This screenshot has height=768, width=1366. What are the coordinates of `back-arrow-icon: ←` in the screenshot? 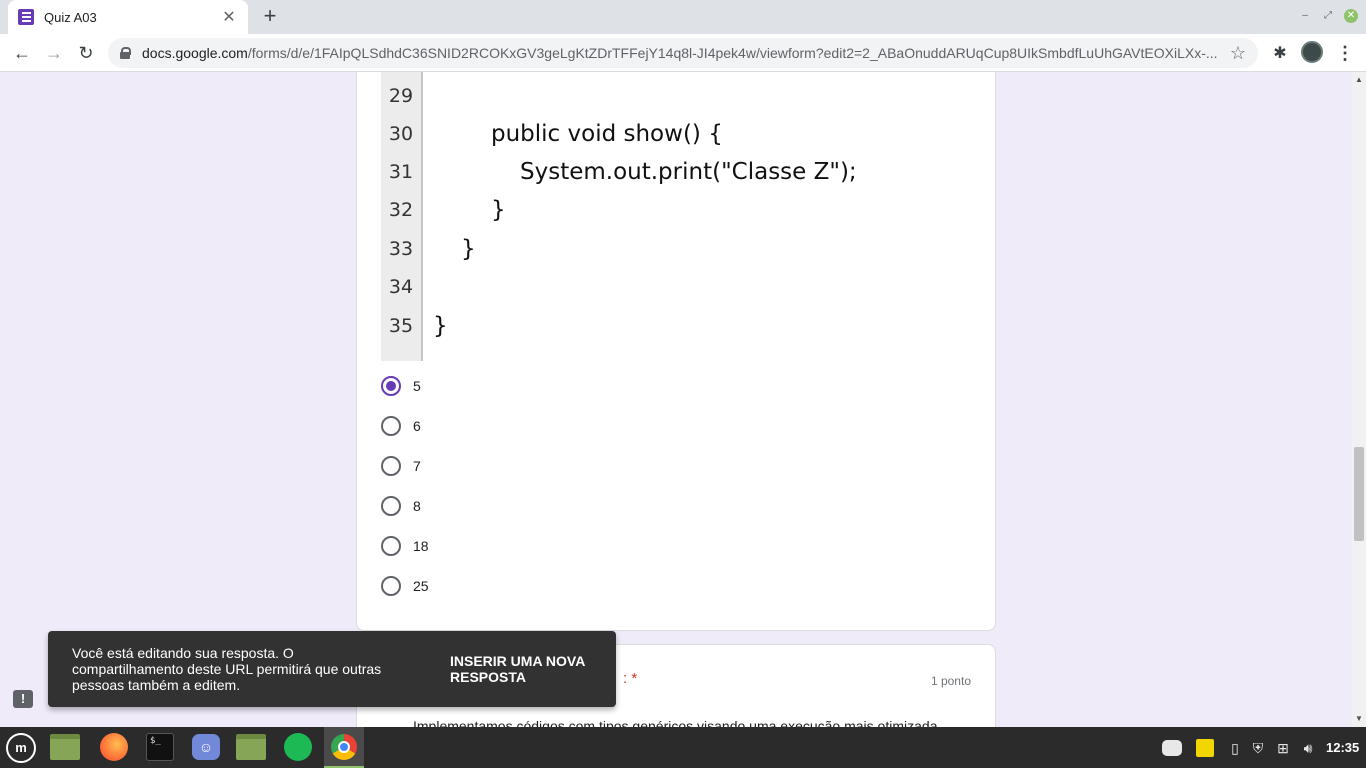 It's located at (22, 53).